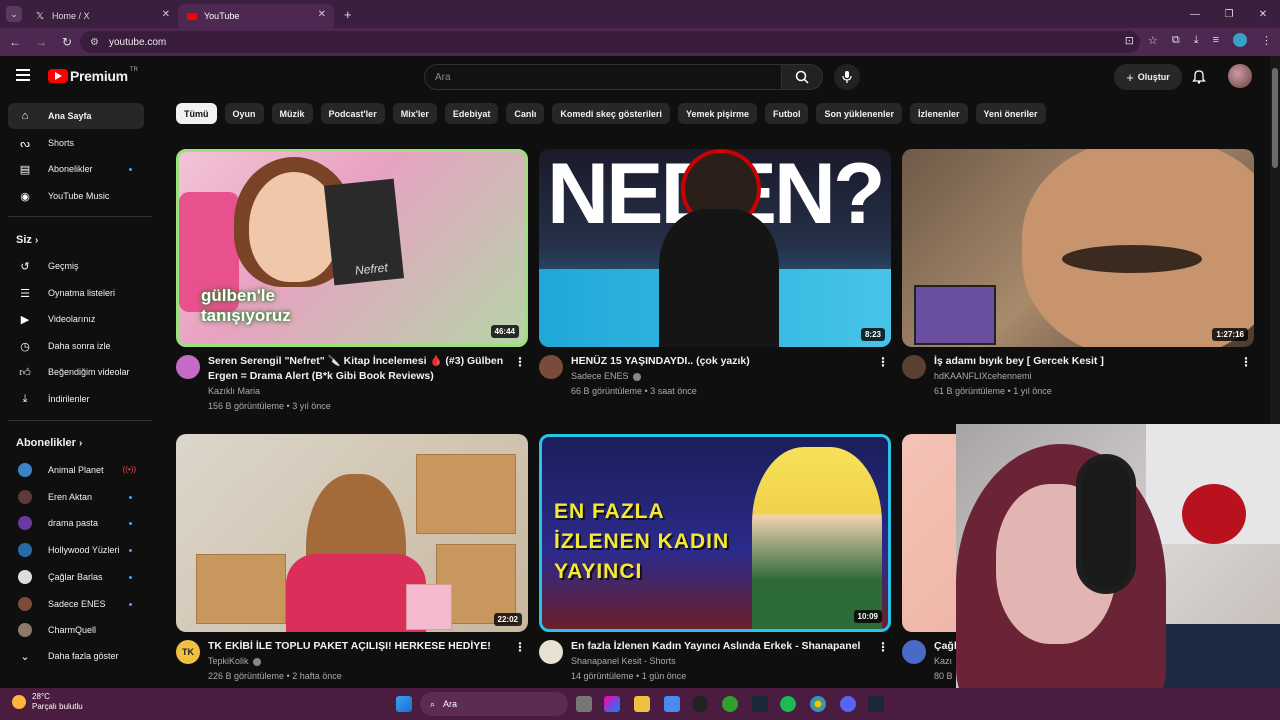 The width and height of the screenshot is (1280, 720). I want to click on video-thumbnail: 22:02, so click(352, 533).